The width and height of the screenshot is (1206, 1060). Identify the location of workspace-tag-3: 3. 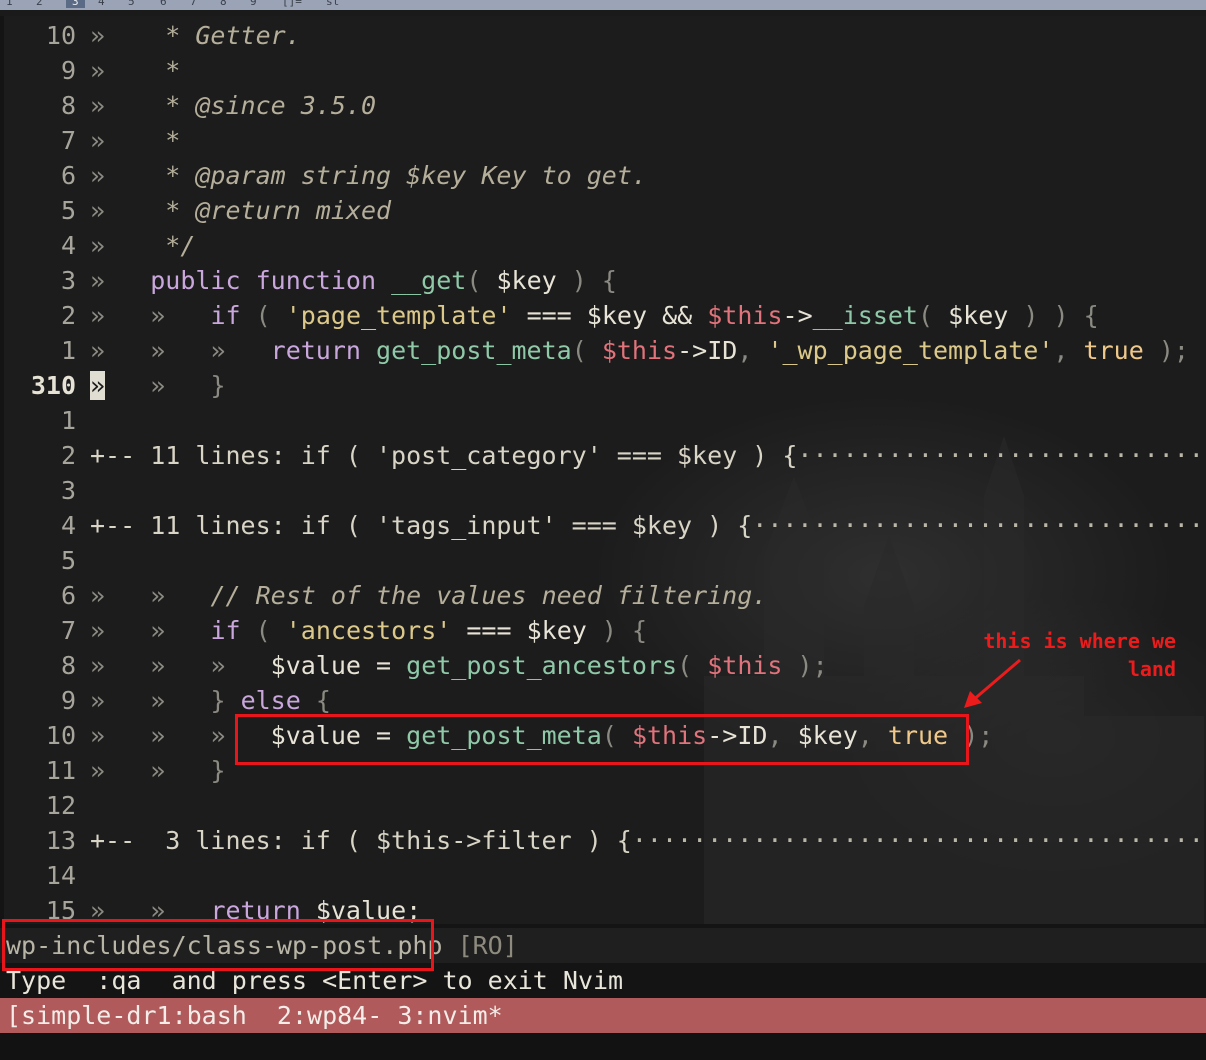
(75, 4).